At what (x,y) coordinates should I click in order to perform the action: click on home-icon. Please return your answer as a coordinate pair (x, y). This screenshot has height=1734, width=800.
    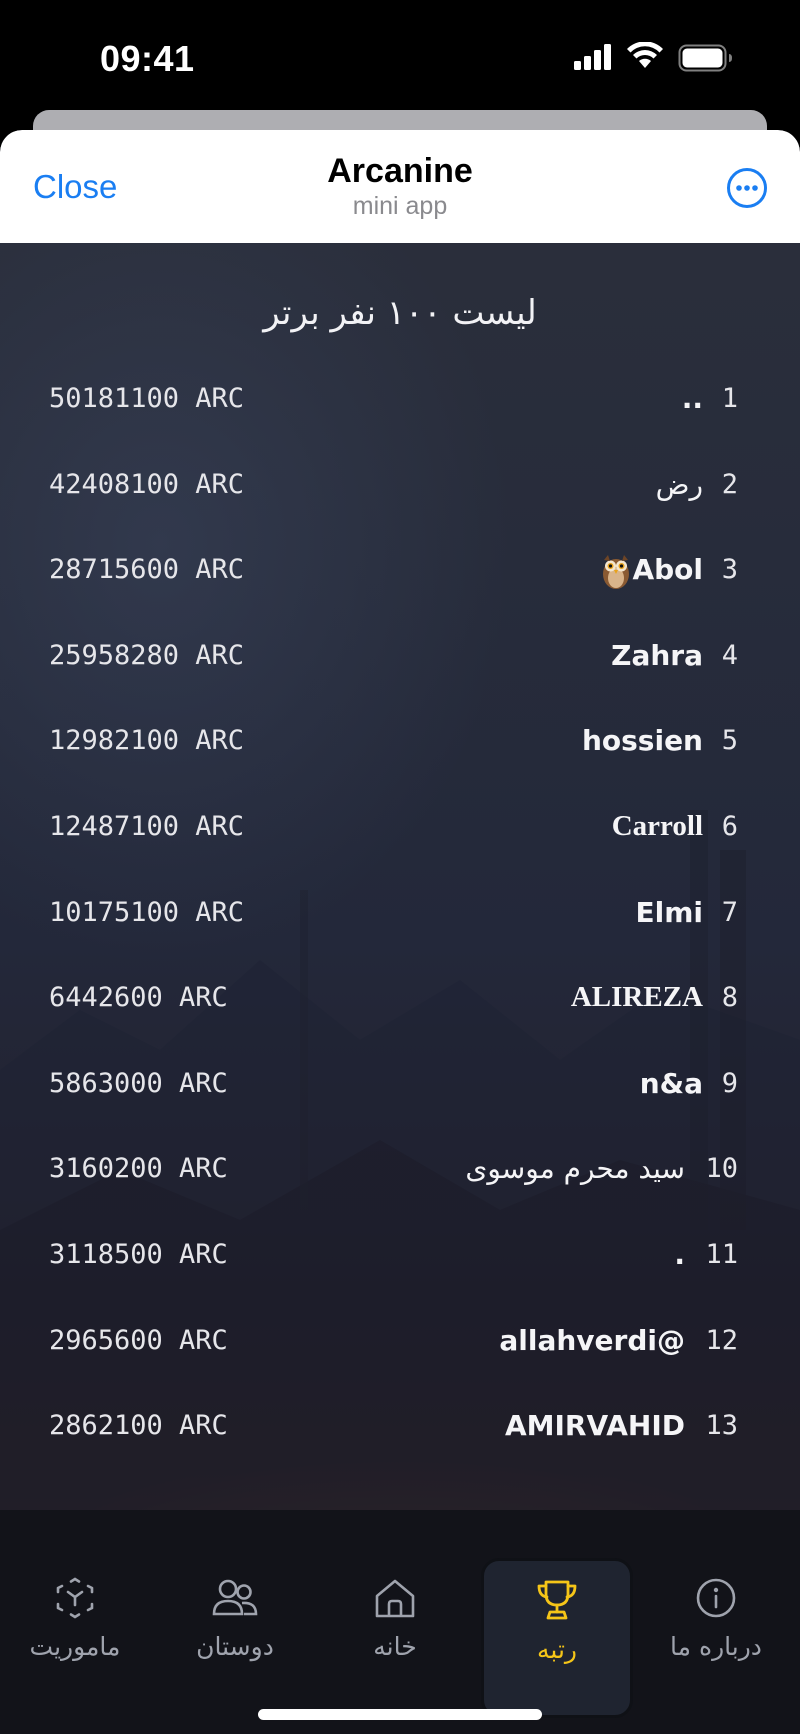
    Looking at the image, I should click on (395, 1598).